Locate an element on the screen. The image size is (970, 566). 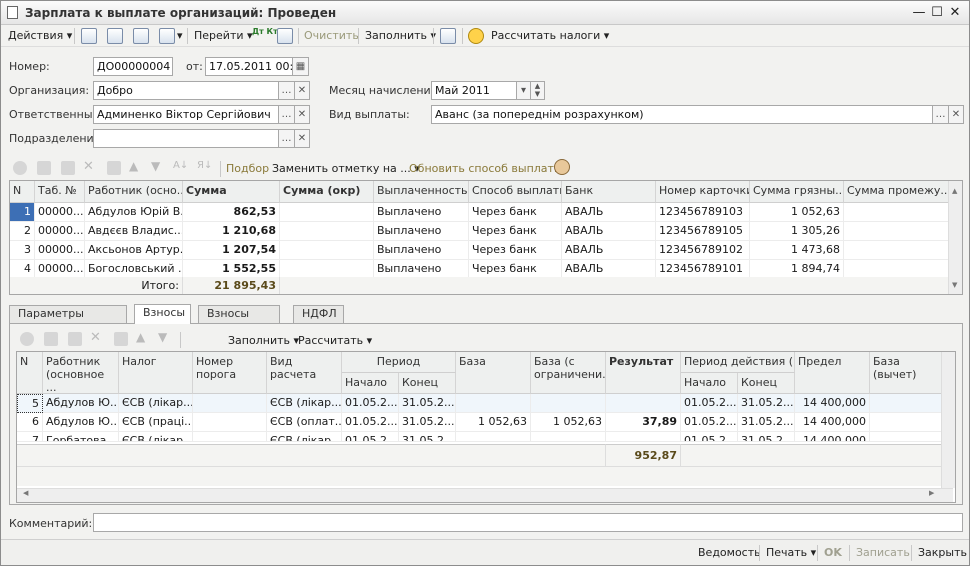
copy-icon is located at coordinates (141, 36).